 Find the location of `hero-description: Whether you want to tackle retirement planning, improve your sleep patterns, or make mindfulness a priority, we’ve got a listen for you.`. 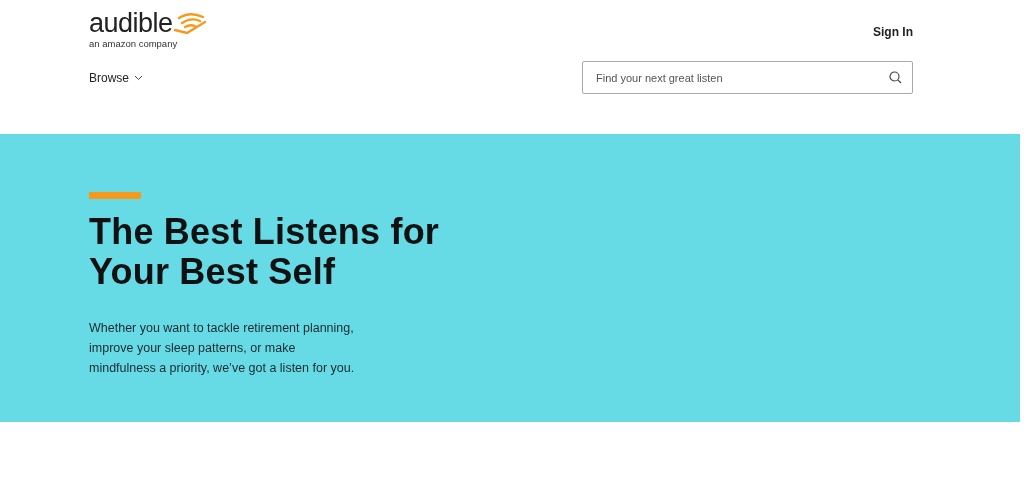

hero-description: Whether you want to tackle retirement planning, improve your sleep patterns, or make mindfulness a priority, we’ve got a listen for you. is located at coordinates (222, 348).